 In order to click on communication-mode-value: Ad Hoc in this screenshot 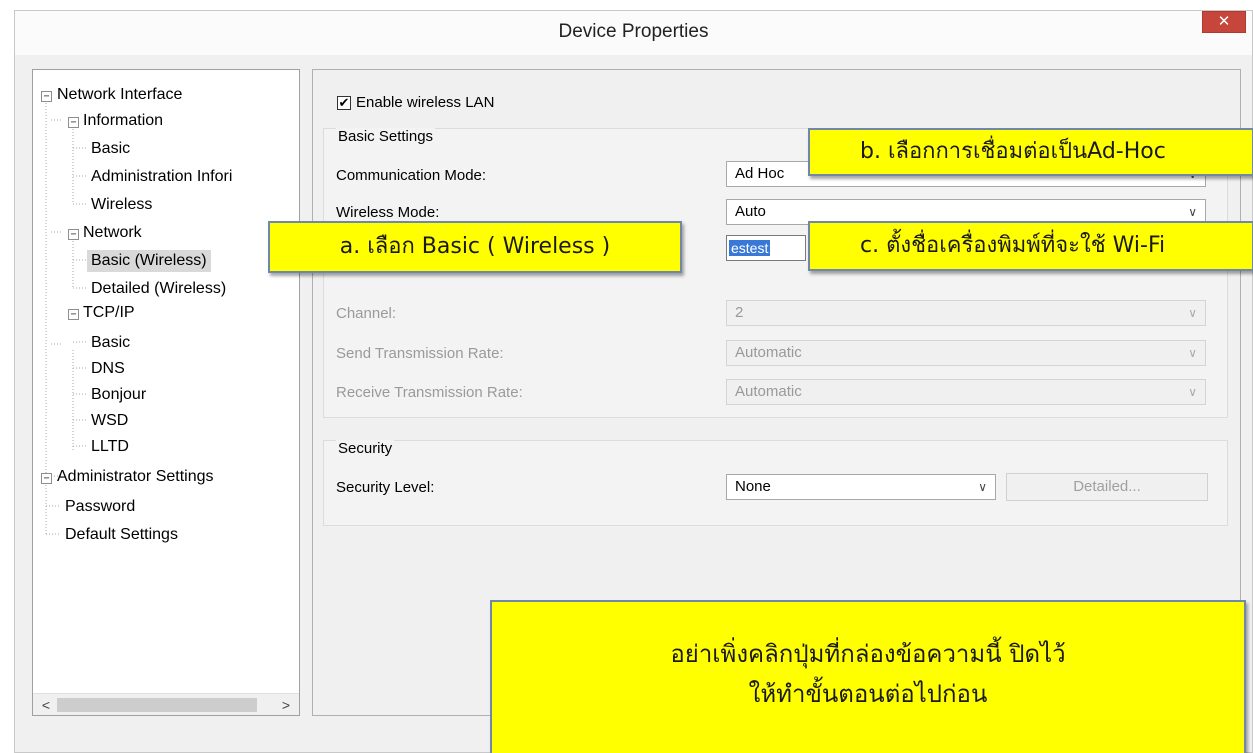, I will do `click(760, 173)`.